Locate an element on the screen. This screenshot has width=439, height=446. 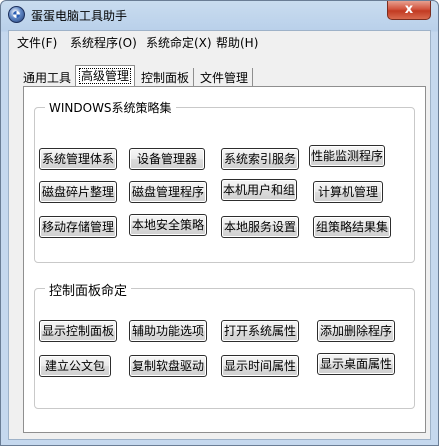
menu-bar: 文件(F) 系统程序(O) 系统命定(X) 帮助(H) is located at coordinates (219, 41).